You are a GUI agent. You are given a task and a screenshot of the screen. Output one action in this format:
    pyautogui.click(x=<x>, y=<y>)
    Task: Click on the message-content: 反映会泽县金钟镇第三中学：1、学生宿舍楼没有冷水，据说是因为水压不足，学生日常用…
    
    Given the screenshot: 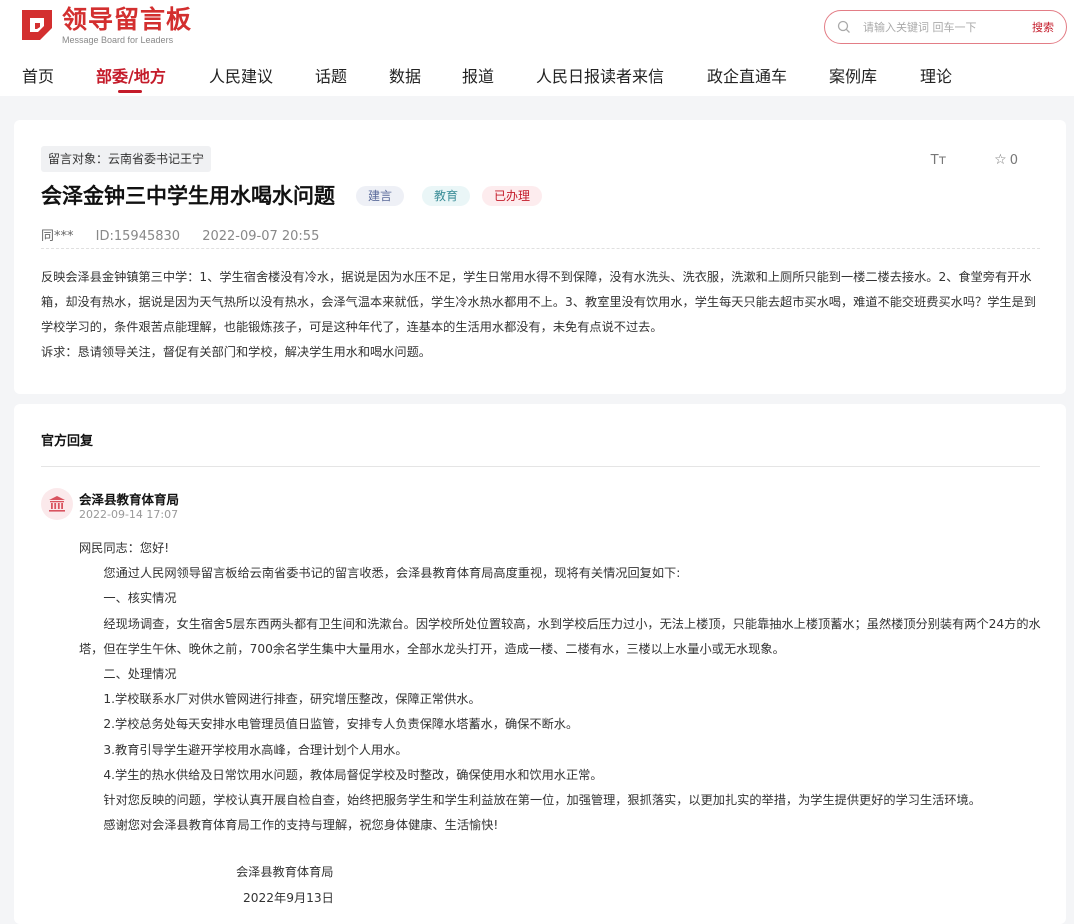 What is the action you would take?
    pyautogui.click(x=540, y=315)
    